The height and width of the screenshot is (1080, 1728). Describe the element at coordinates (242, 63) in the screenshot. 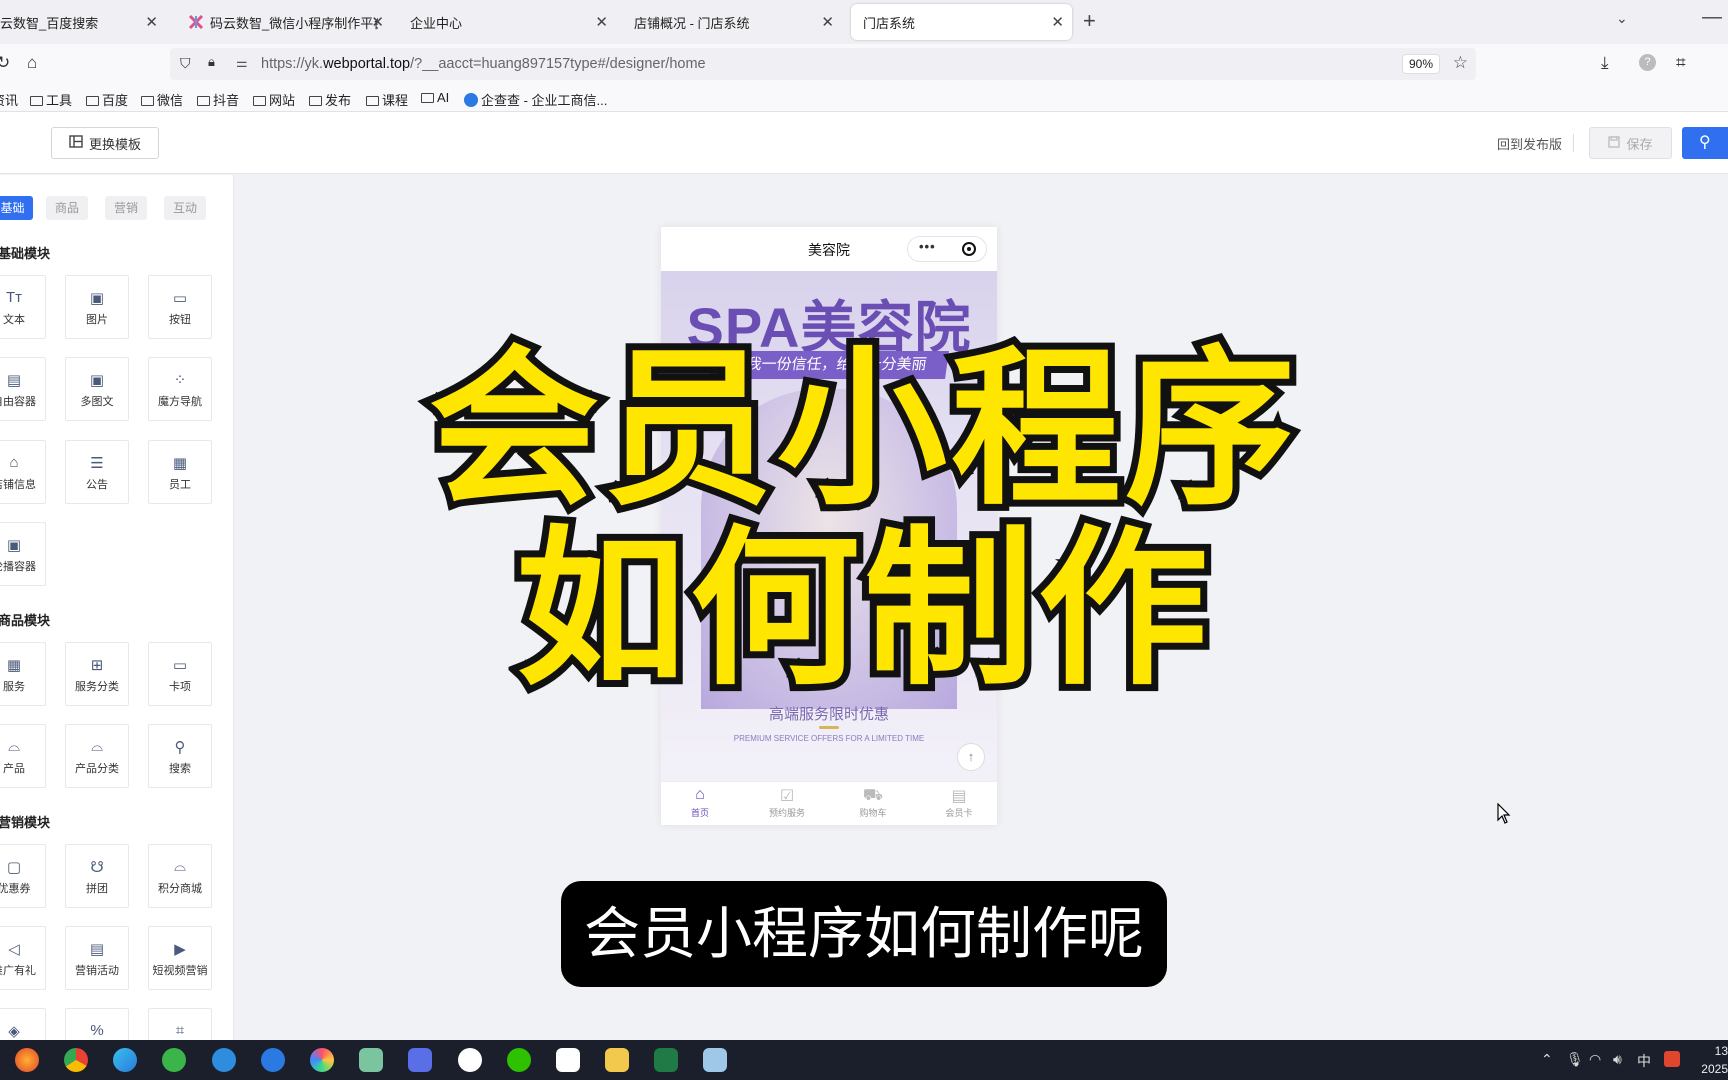

I see `permissions-icon: ⚌` at that location.